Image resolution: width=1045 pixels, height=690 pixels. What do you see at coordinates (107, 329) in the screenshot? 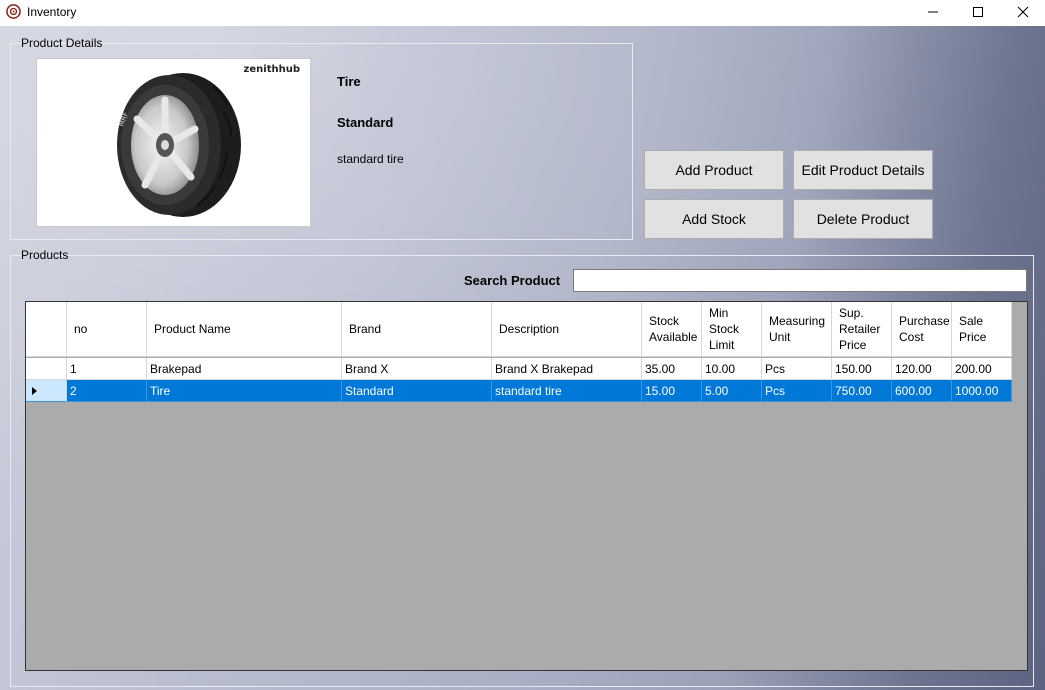
I see `column-header-no: no` at bounding box center [107, 329].